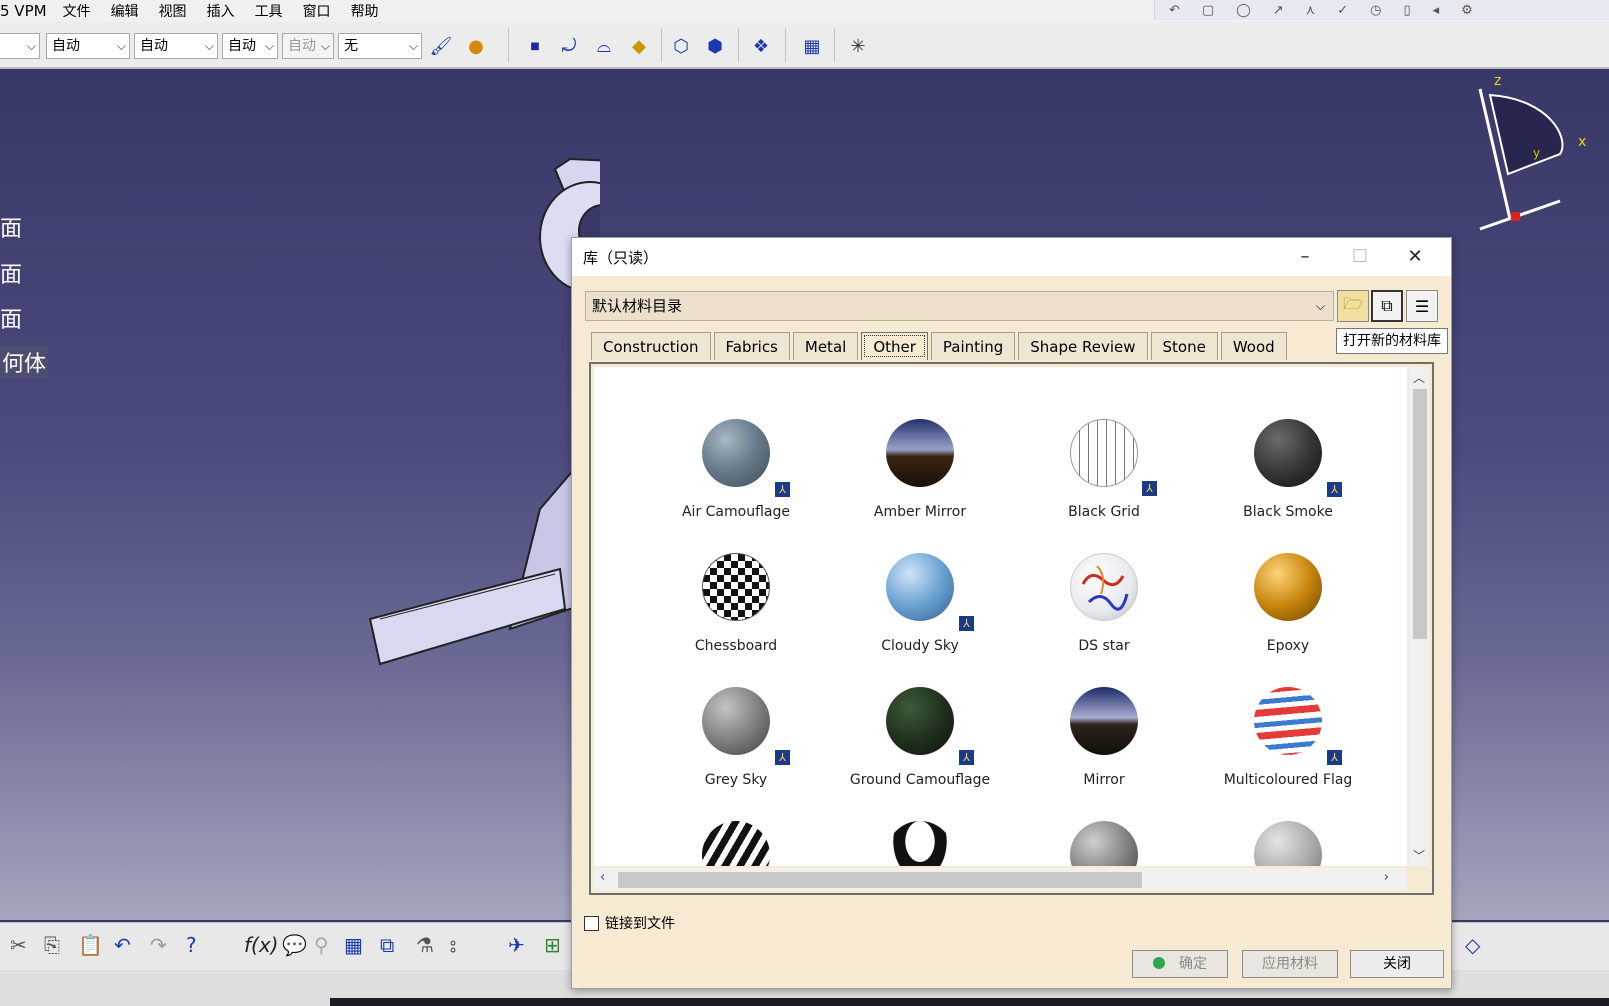  What do you see at coordinates (88, 46) in the screenshot?
I see `transparency-combo: 自动 ⌵` at bounding box center [88, 46].